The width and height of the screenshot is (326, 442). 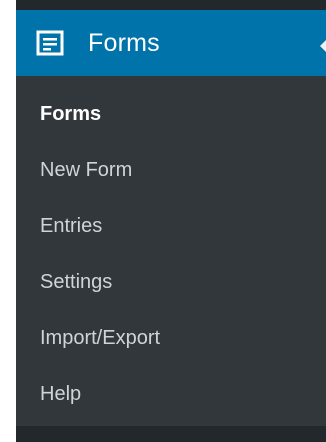 What do you see at coordinates (171, 43) in the screenshot?
I see `forms-menu-header: Forms` at bounding box center [171, 43].